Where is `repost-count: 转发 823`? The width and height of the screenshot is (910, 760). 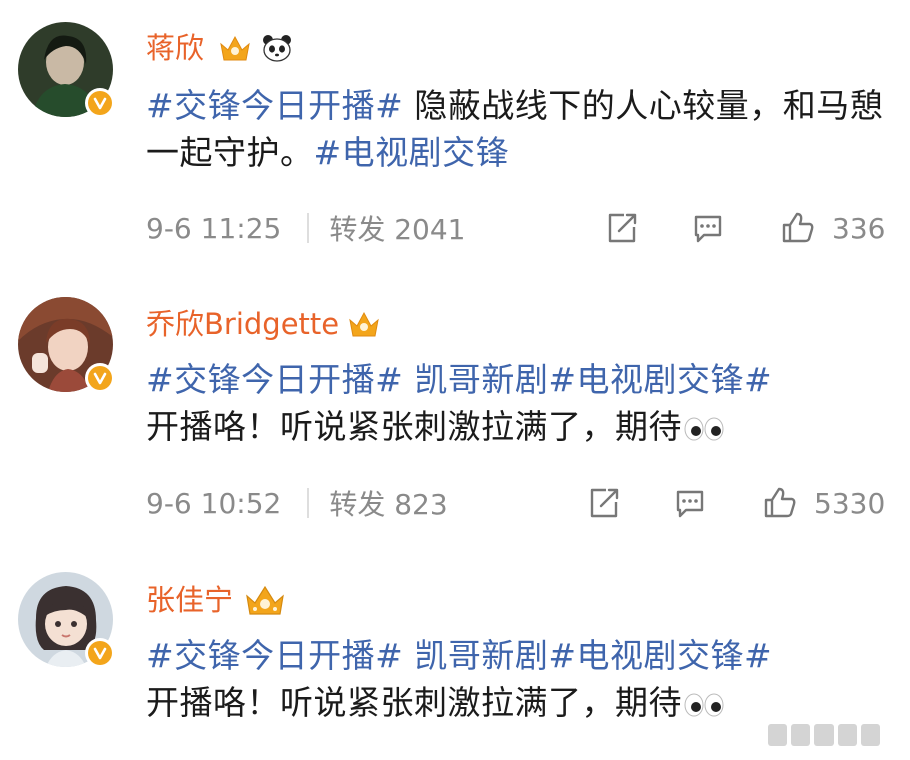
repost-count: 转发 823 is located at coordinates (388, 504).